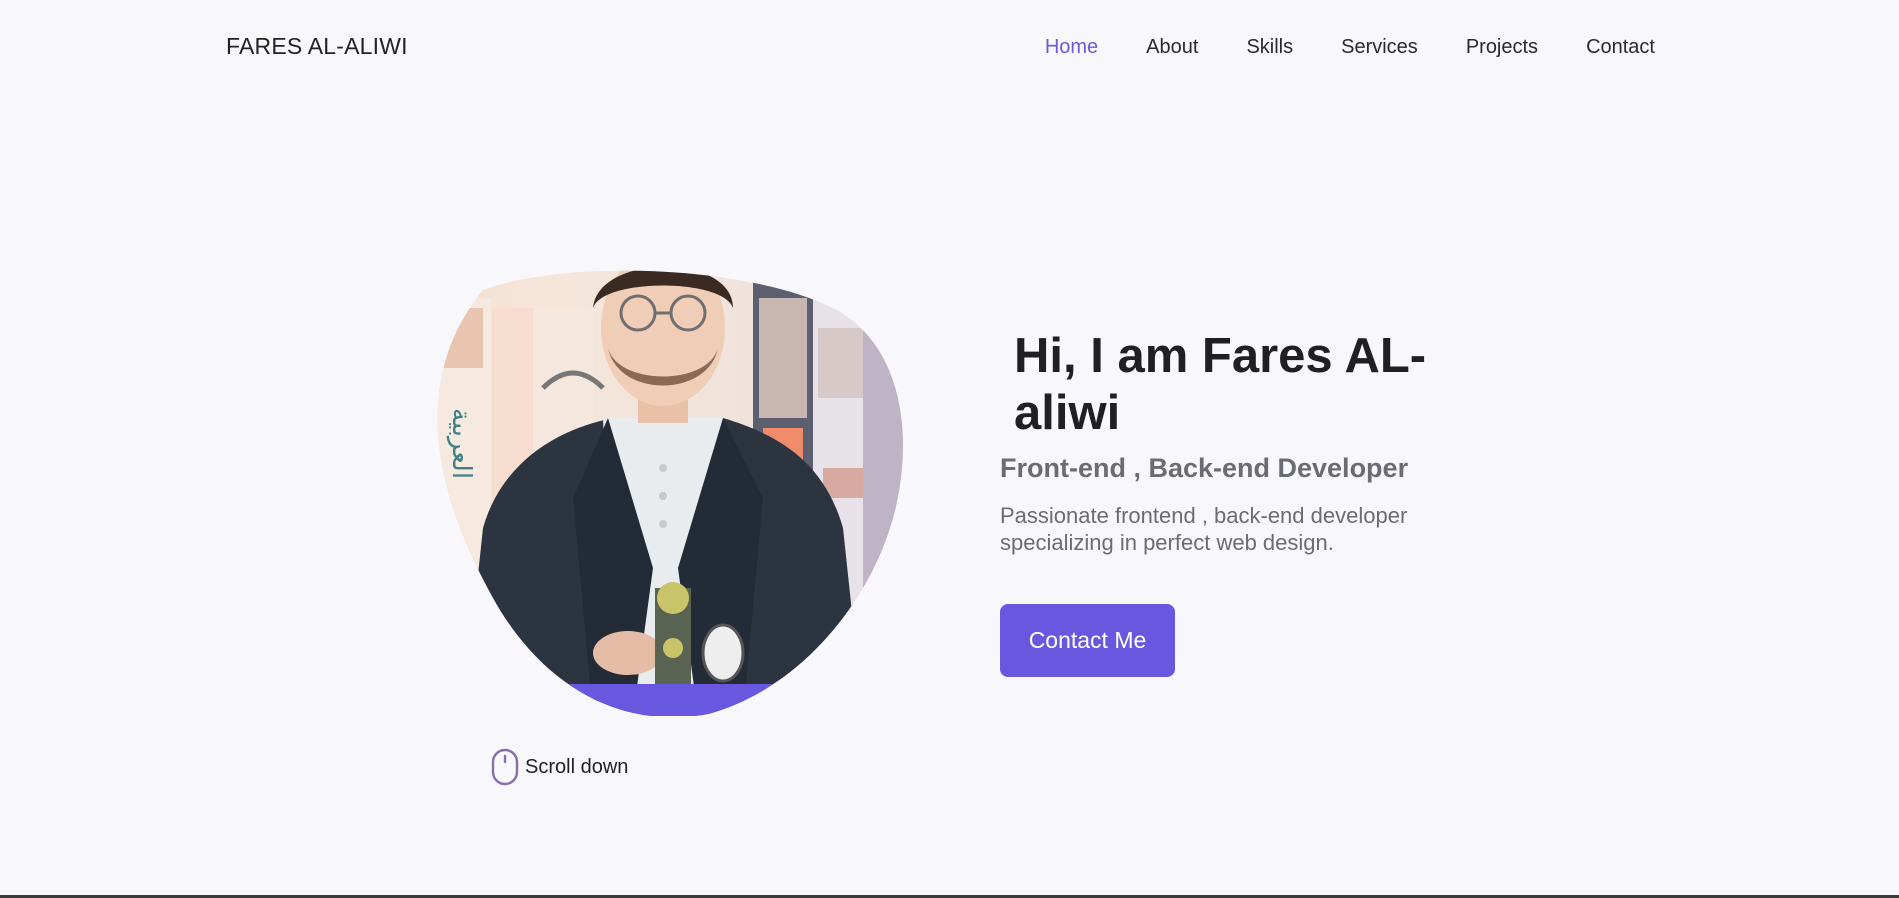  What do you see at coordinates (1071, 47) in the screenshot?
I see `nav-item-home: Home` at bounding box center [1071, 47].